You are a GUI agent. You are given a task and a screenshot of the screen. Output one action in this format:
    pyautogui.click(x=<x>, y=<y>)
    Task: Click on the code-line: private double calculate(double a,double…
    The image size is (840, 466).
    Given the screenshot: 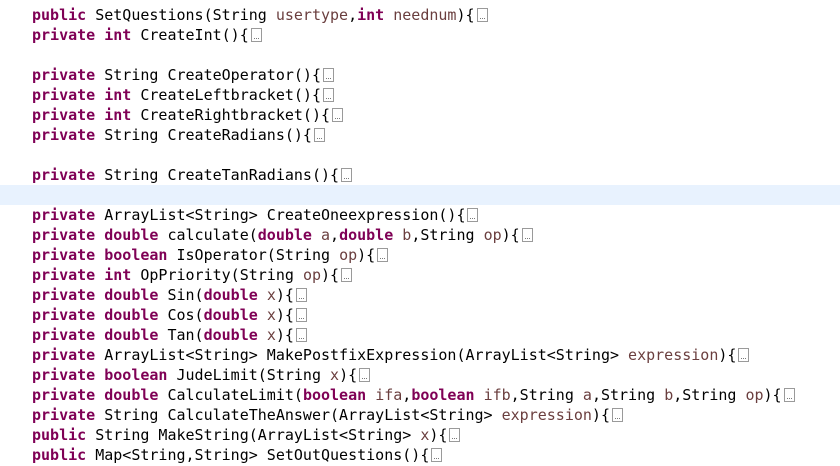 What is the action you would take?
    pyautogui.click(x=282, y=235)
    